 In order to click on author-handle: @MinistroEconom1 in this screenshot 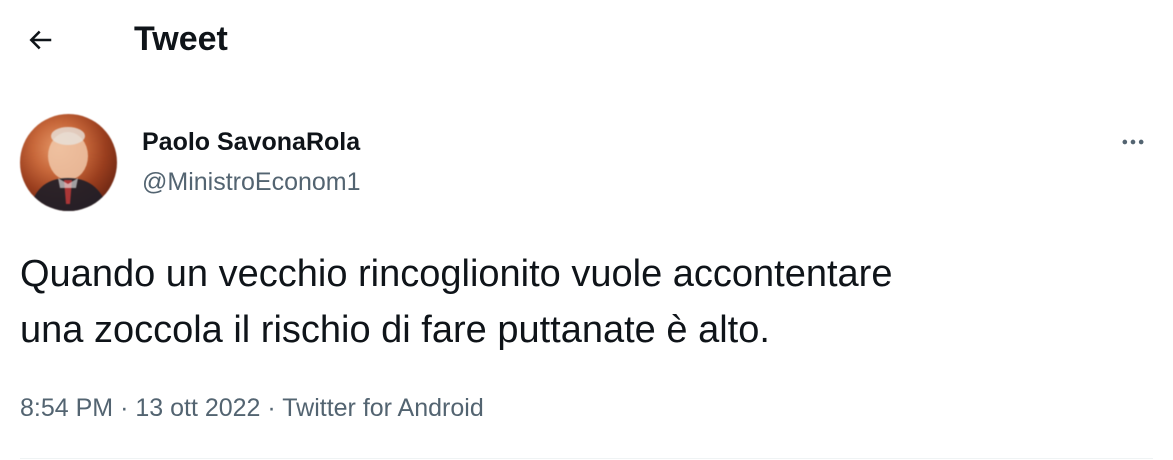, I will do `click(251, 182)`.